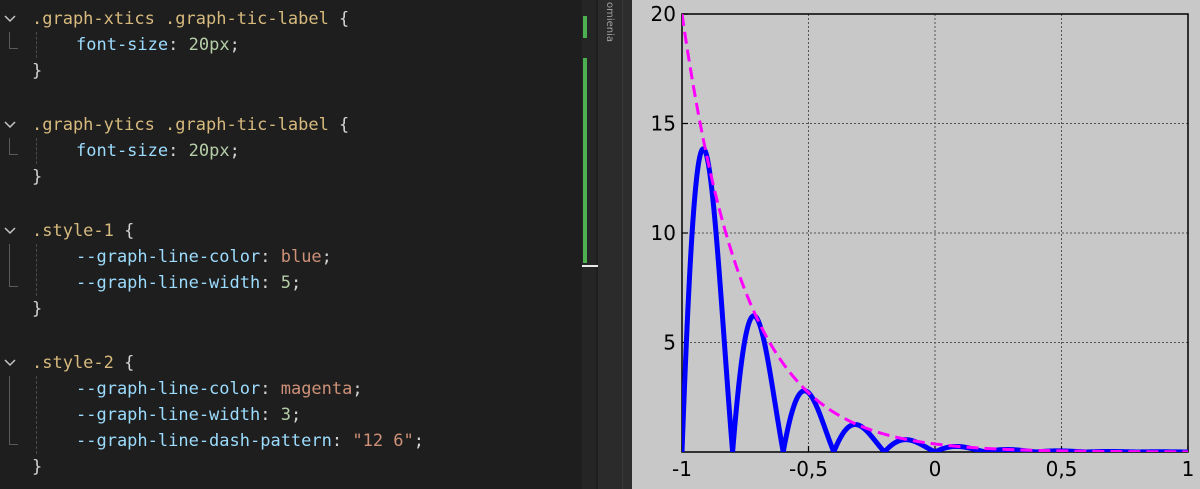  What do you see at coordinates (935, 469) in the screenshot?
I see `x-tick-label: 0` at bounding box center [935, 469].